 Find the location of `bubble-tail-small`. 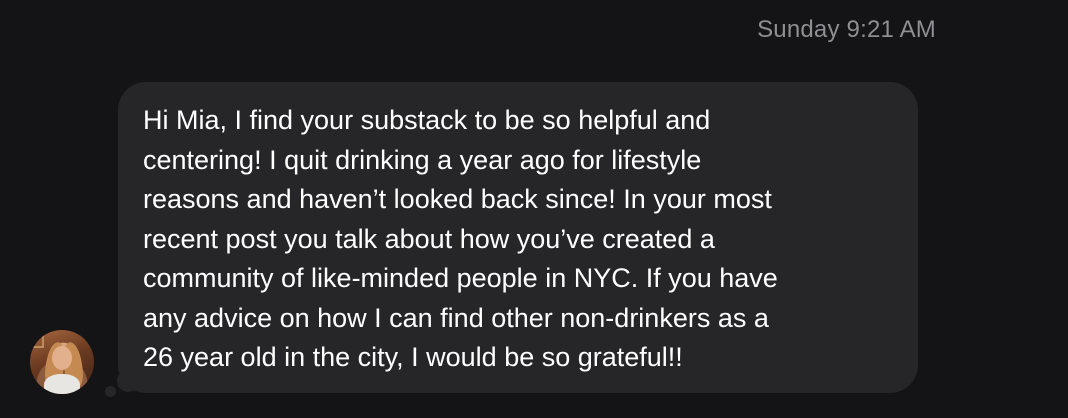

bubble-tail-small is located at coordinates (110, 391).